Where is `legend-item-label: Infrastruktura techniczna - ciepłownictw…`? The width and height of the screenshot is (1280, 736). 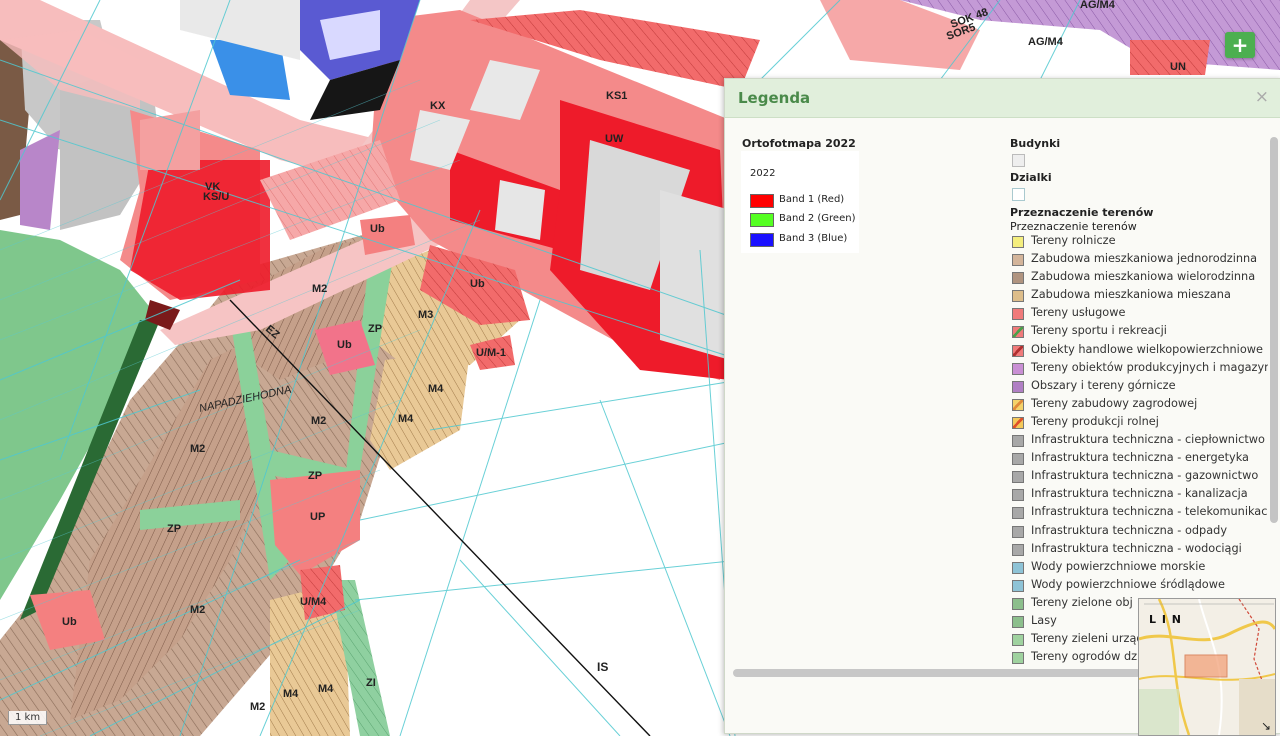 legend-item-label: Infrastruktura techniczna - ciepłownictw… is located at coordinates (1148, 440).